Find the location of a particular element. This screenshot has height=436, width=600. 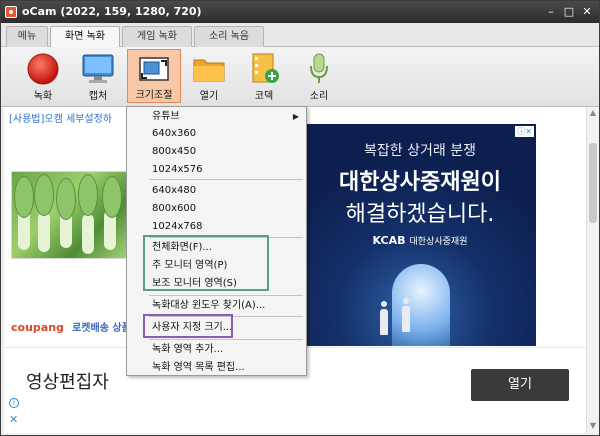

sound-label: 소리 is located at coordinates (319, 96).